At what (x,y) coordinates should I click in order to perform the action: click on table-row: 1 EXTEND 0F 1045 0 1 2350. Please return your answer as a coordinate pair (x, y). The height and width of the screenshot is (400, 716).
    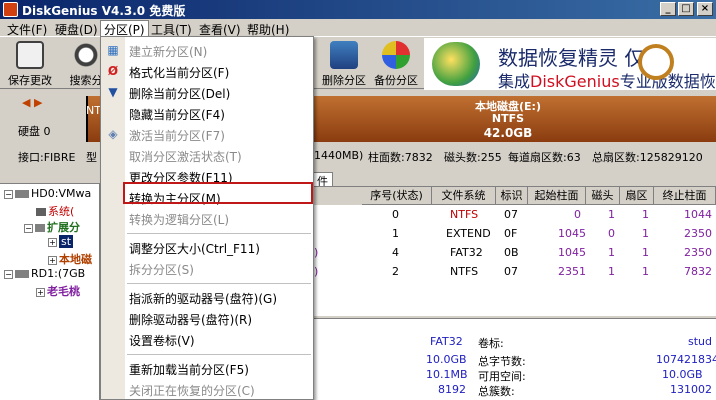
    Looking at the image, I should click on (514, 233).